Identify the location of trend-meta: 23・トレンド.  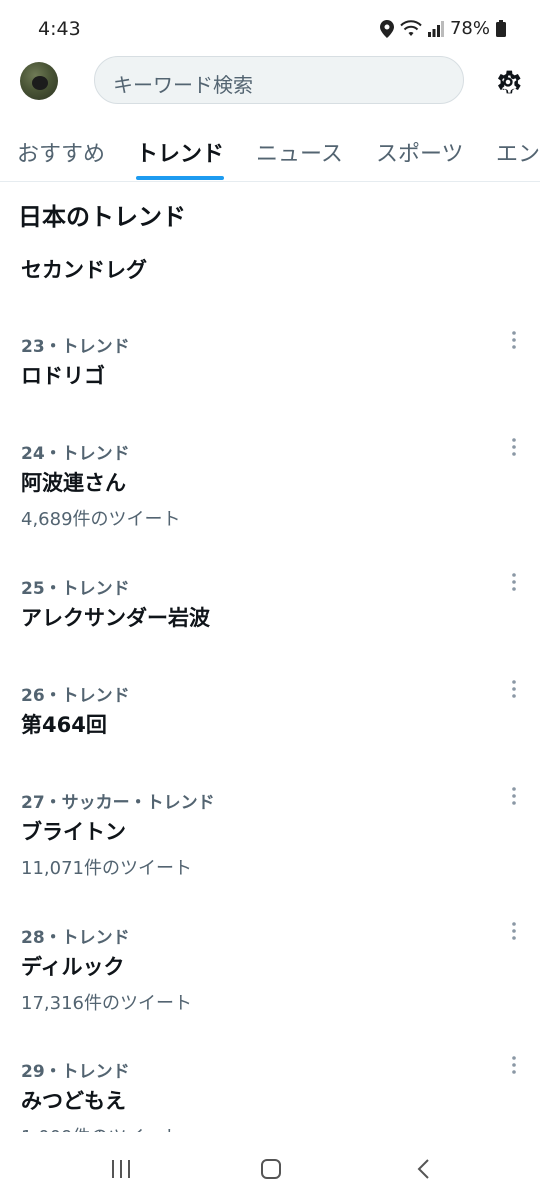
(75, 347).